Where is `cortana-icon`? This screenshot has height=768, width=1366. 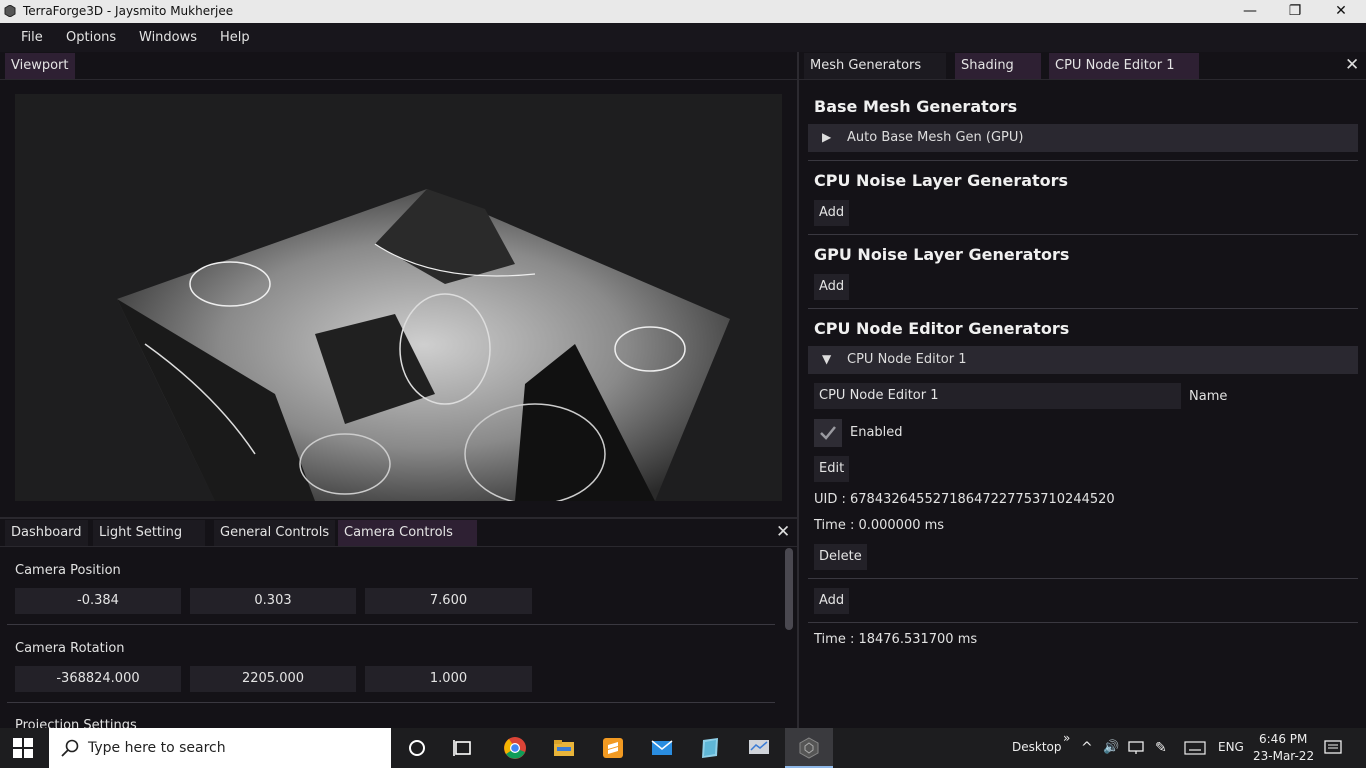 cortana-icon is located at coordinates (417, 748).